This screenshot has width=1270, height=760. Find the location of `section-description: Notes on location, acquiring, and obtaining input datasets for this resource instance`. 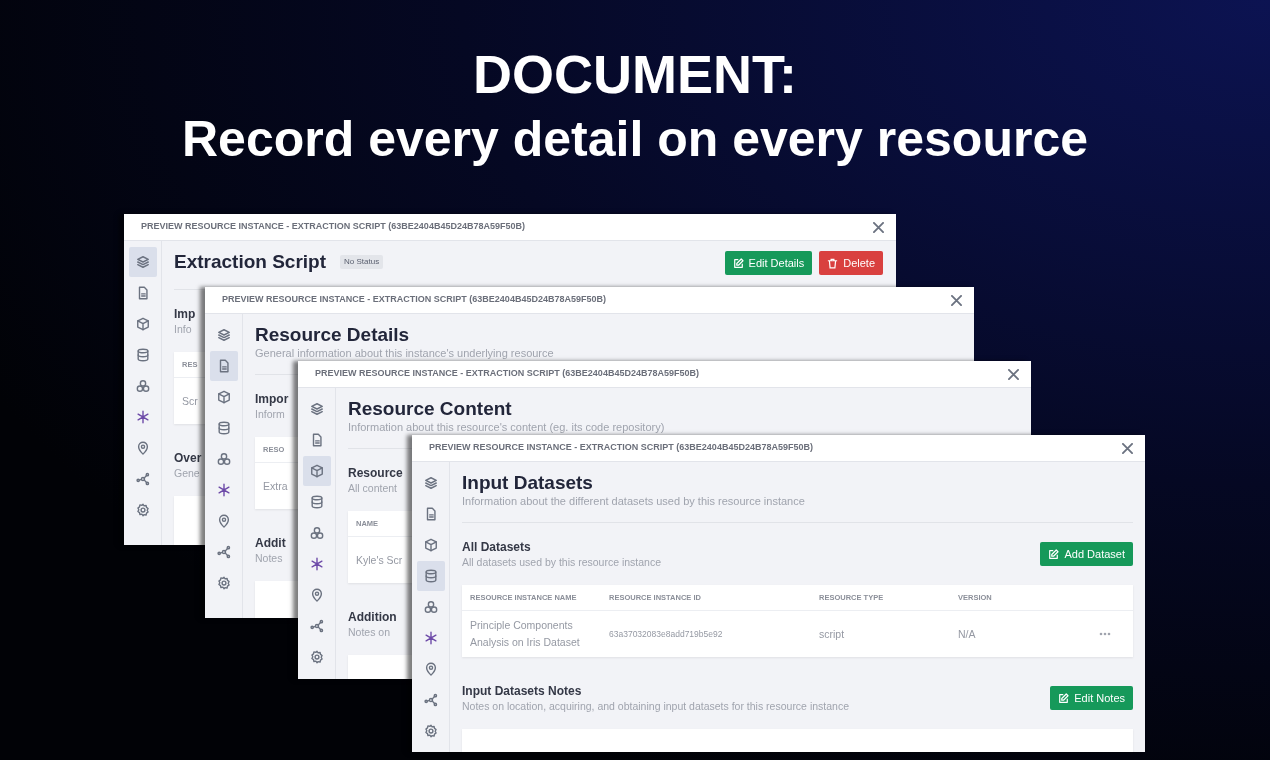

section-description: Notes on location, acquiring, and obtaining input datasets for this resource instance is located at coordinates (655, 706).